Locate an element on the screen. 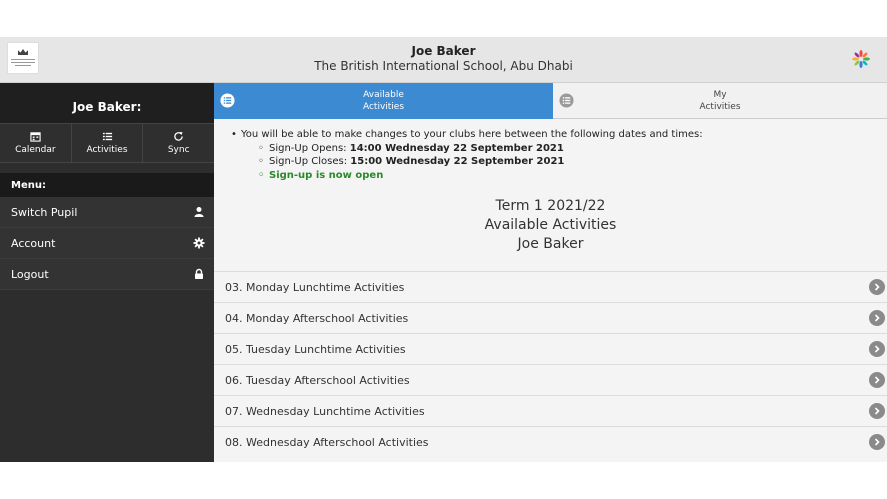 This screenshot has height=499, width=887. calendar-icon is located at coordinates (35, 137).